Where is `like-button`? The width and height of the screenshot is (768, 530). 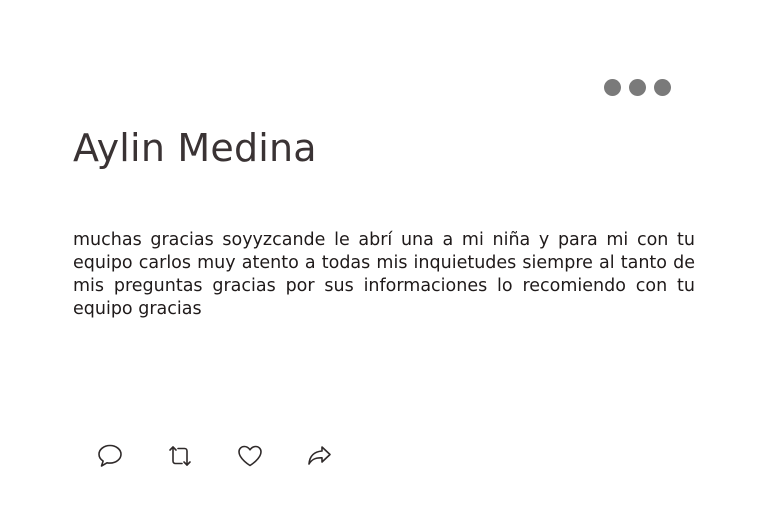
like-button is located at coordinates (250, 456).